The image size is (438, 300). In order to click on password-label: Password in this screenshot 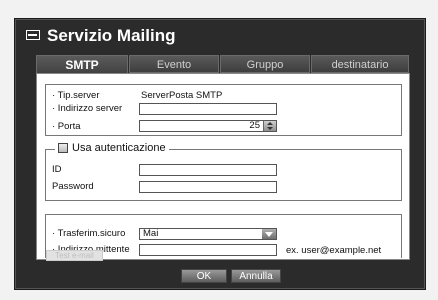, I will do `click(73, 186)`.